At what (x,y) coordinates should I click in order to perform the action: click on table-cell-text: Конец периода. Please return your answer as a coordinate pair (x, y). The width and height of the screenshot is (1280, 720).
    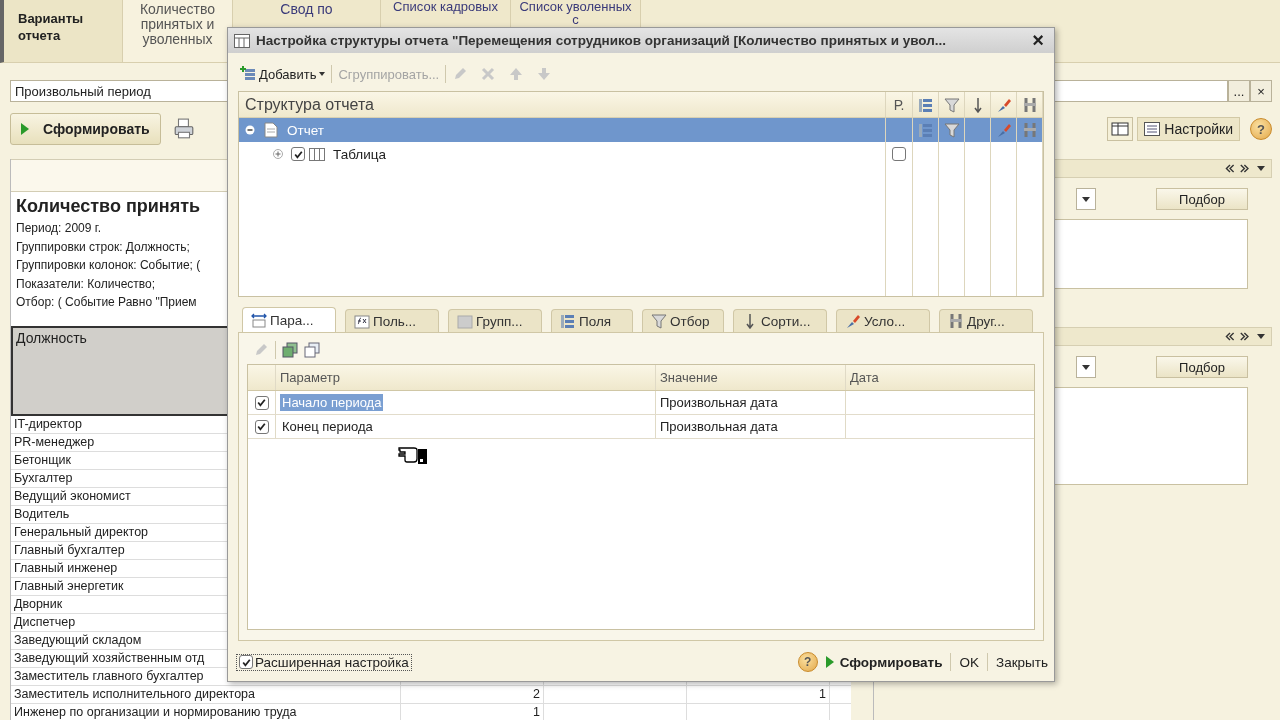
    Looking at the image, I should click on (327, 426).